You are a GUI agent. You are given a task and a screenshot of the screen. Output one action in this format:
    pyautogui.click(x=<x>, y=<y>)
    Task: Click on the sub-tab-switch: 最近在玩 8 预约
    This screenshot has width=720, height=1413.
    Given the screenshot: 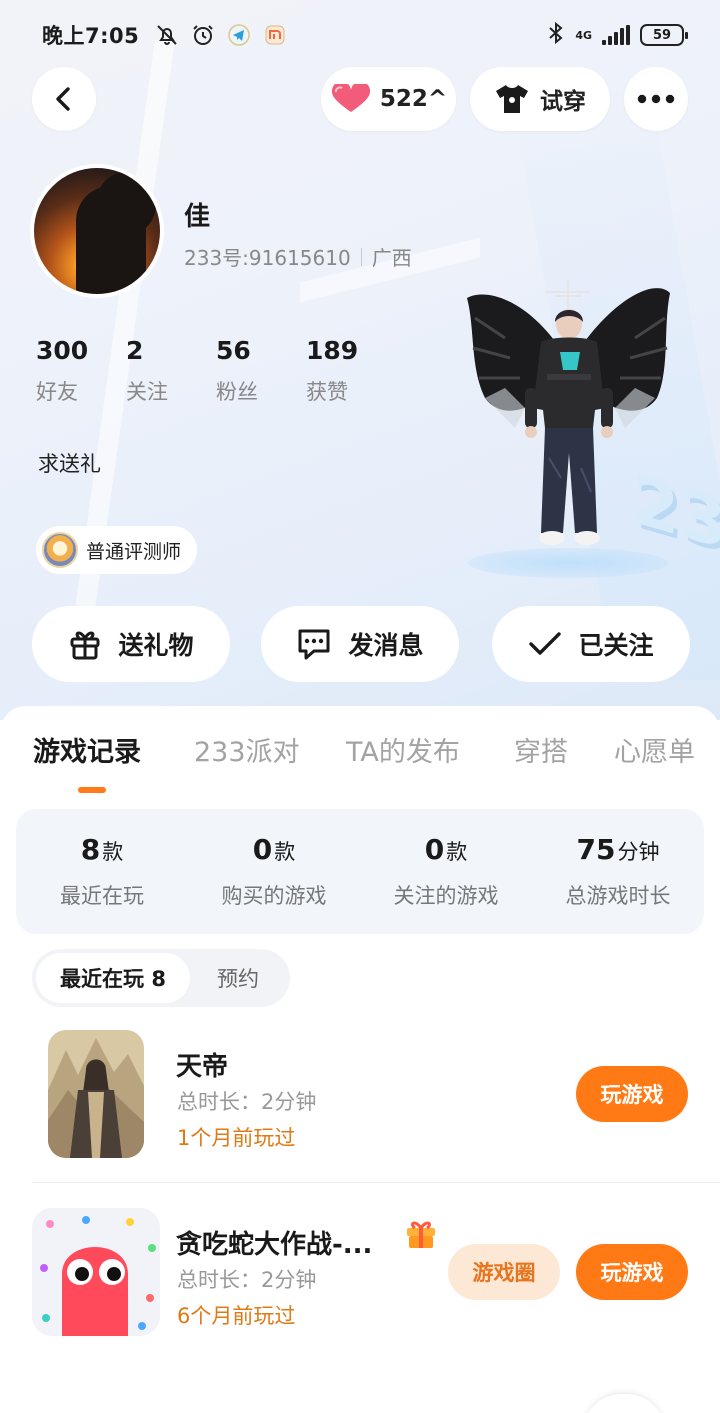 What is the action you would take?
    pyautogui.click(x=161, y=978)
    